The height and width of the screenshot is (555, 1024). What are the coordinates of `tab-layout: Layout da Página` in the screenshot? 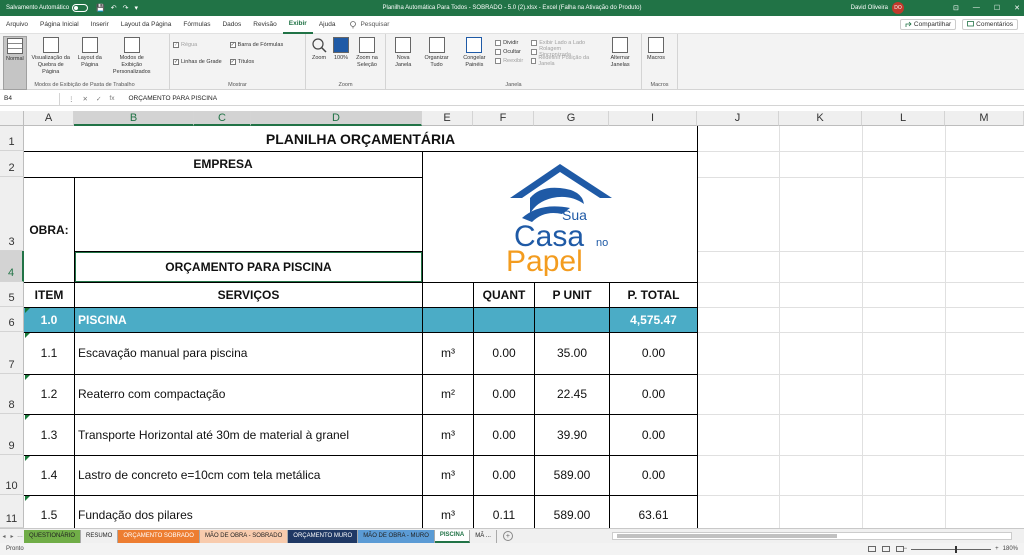 It's located at (146, 25).